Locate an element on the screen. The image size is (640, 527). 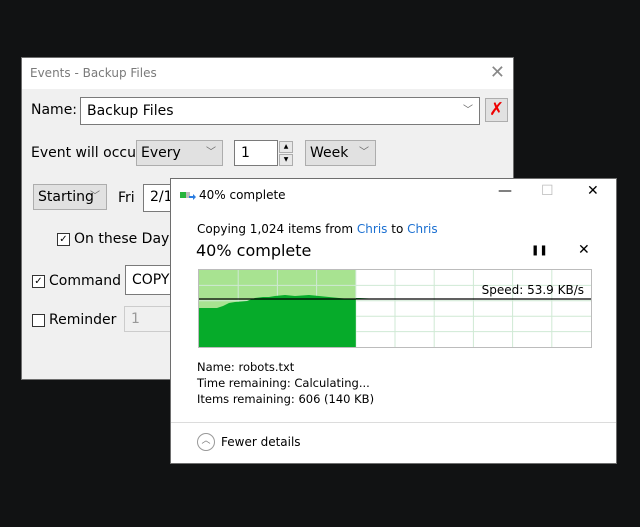
speed-graph is located at coordinates (395, 308).